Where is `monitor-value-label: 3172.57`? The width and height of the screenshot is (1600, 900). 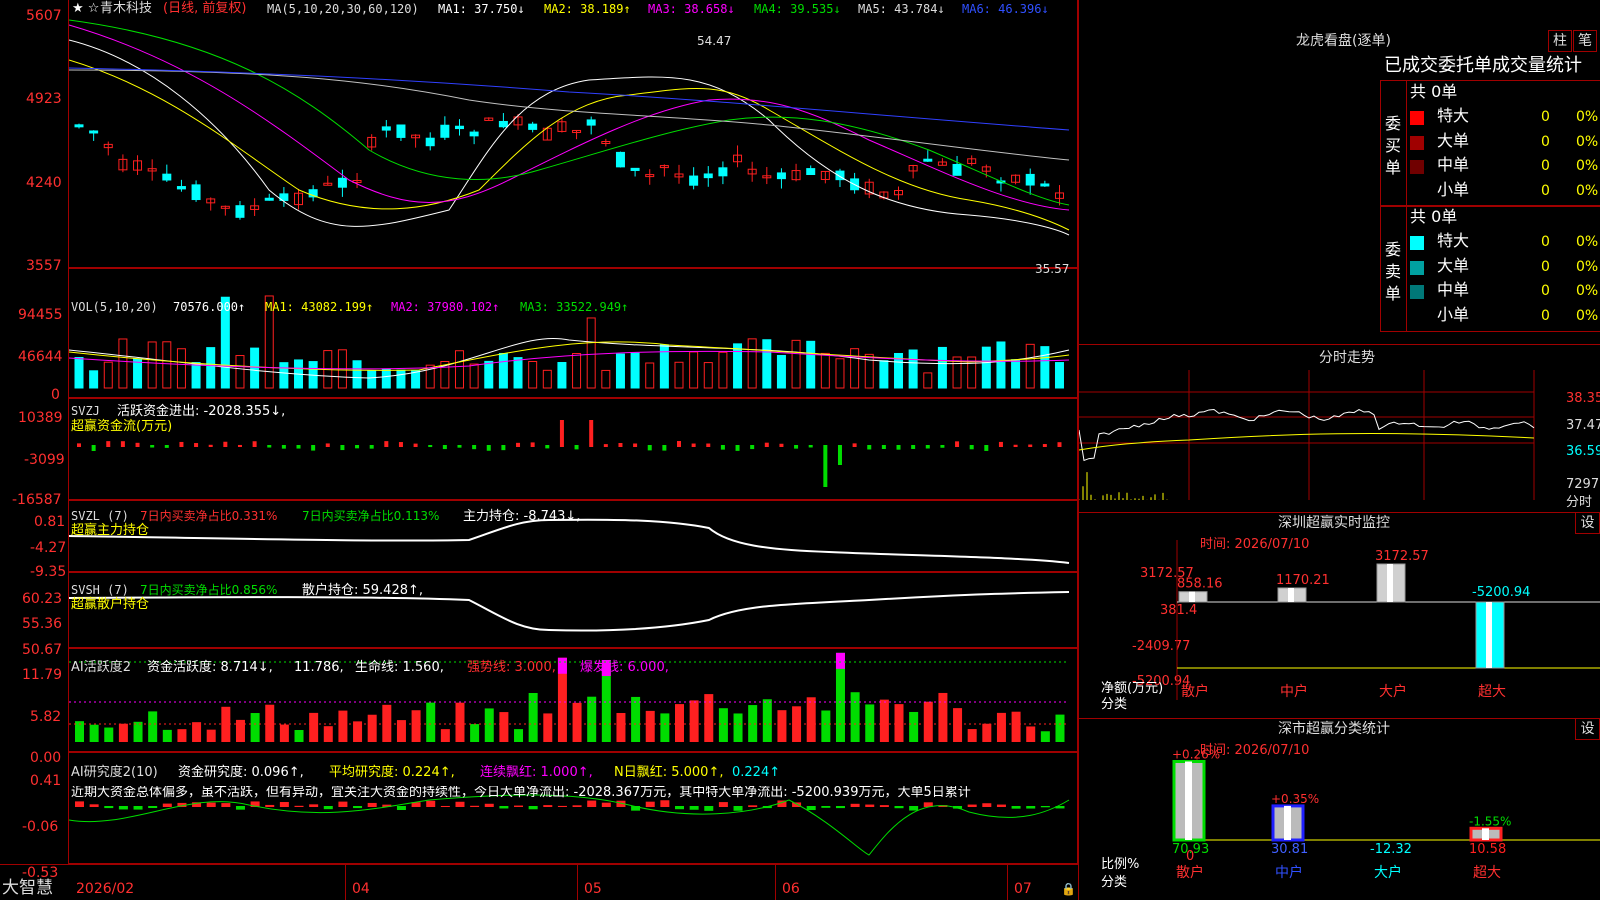 monitor-value-label: 3172.57 is located at coordinates (1402, 556).